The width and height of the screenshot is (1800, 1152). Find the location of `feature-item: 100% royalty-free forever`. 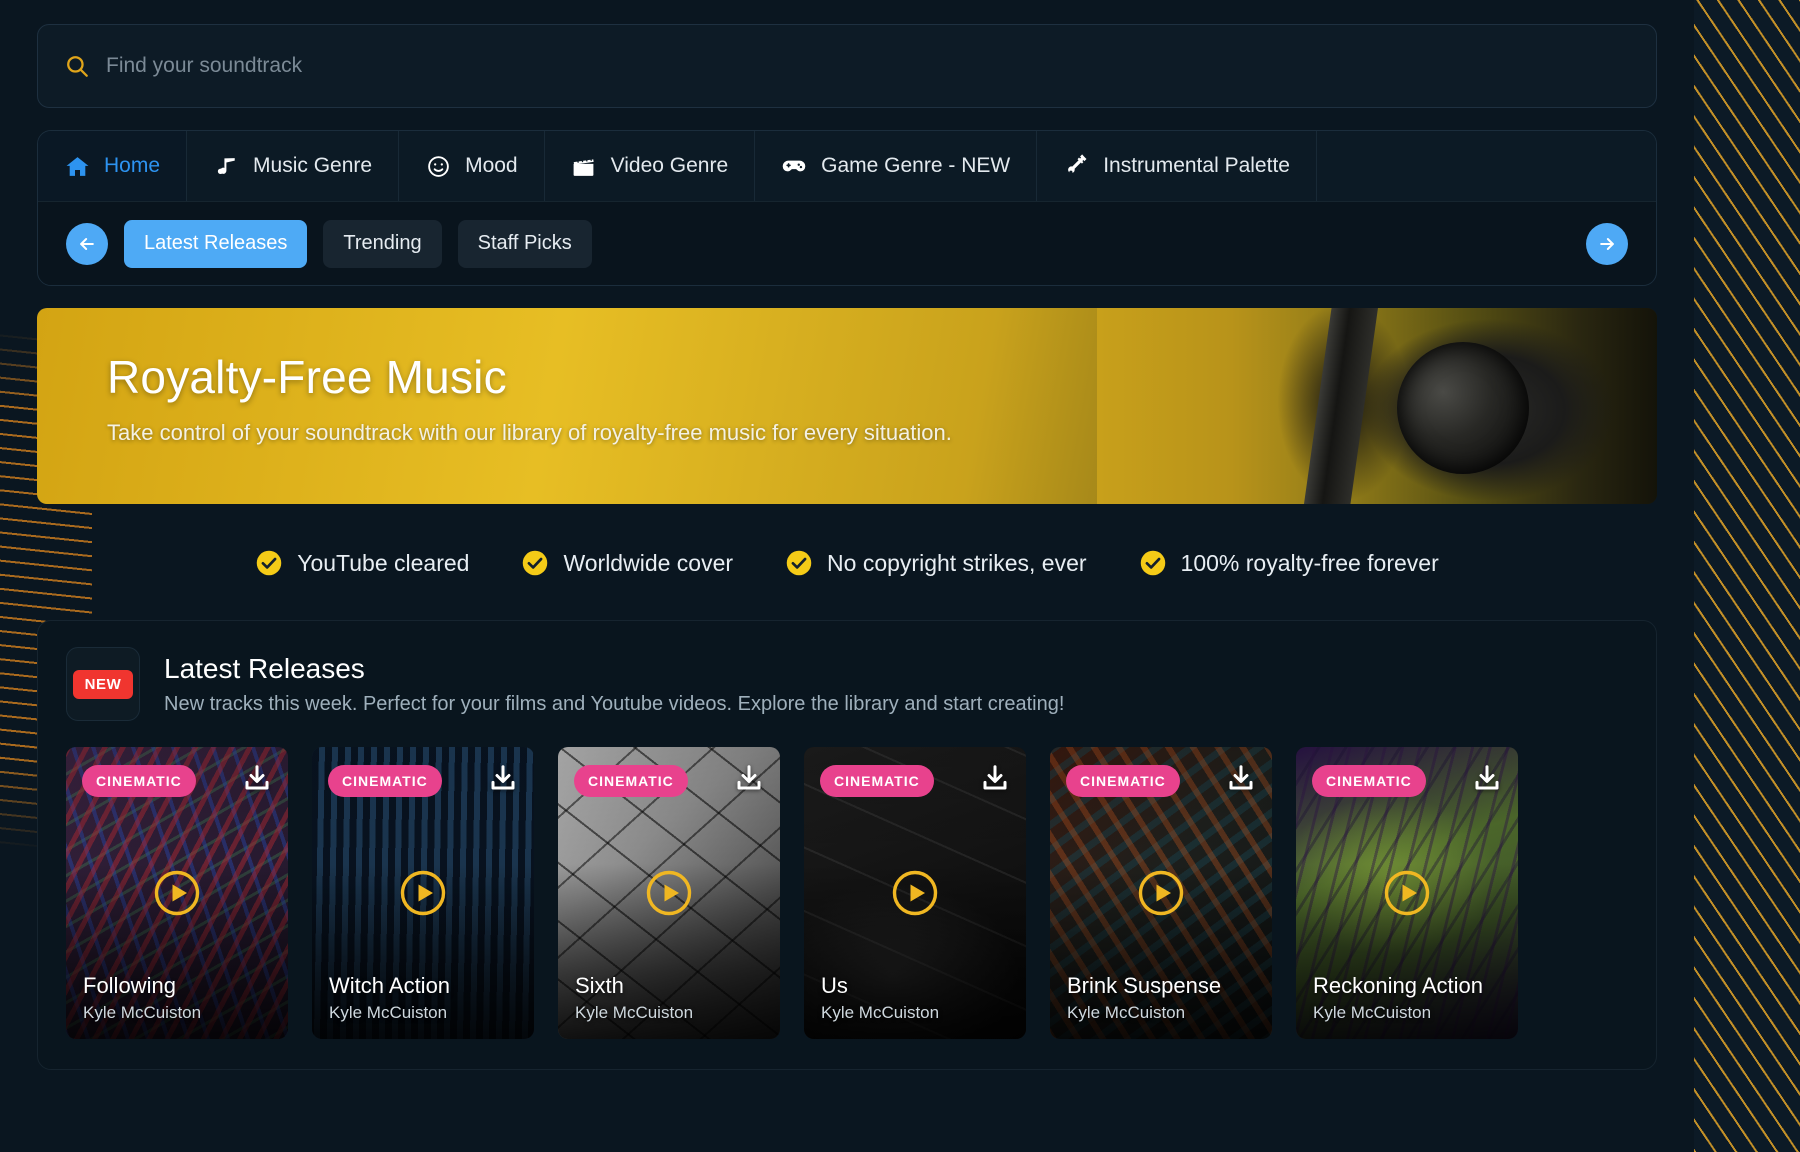

feature-item: 100% royalty-free forever is located at coordinates (1289, 563).